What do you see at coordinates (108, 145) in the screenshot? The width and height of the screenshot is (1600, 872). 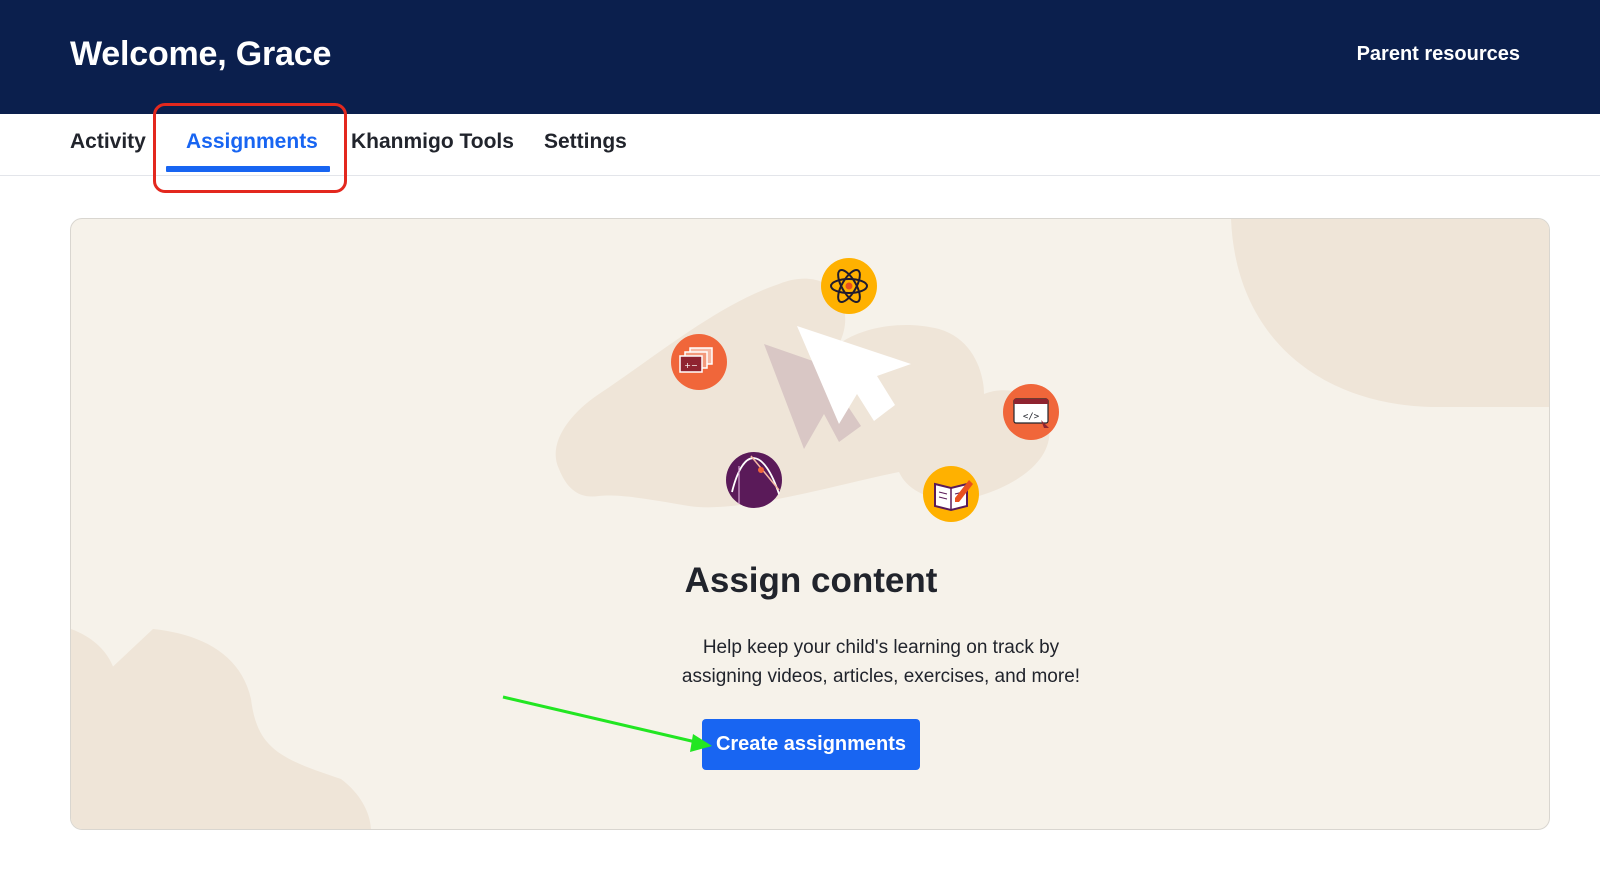 I see `tab-activity: Activity` at bounding box center [108, 145].